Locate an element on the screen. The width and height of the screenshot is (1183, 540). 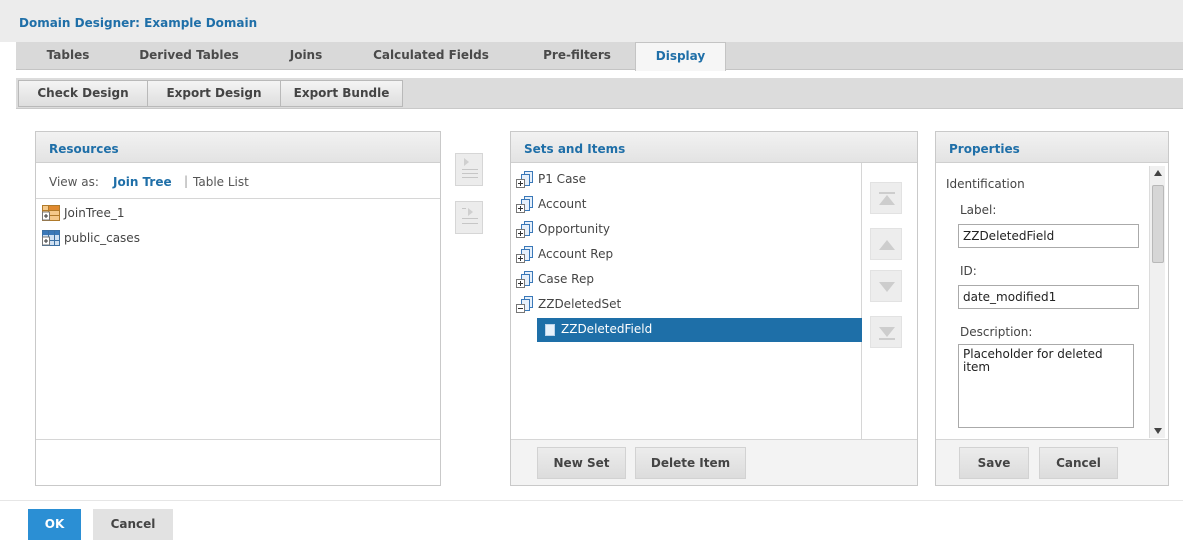
tab-calculated-fields: Calculated Fields is located at coordinates (431, 56).